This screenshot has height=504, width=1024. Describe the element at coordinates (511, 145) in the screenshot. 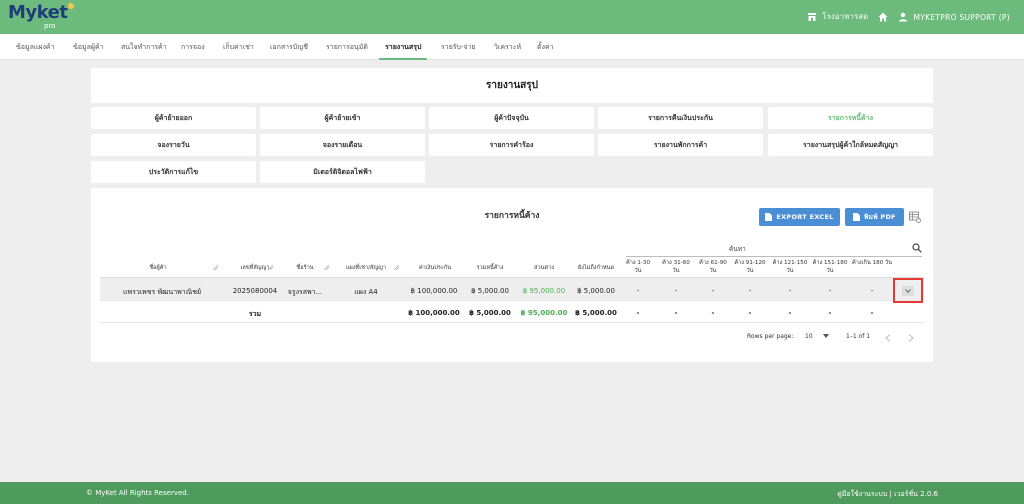

I see `report-btn-requests: รายการคำร้อง` at that location.